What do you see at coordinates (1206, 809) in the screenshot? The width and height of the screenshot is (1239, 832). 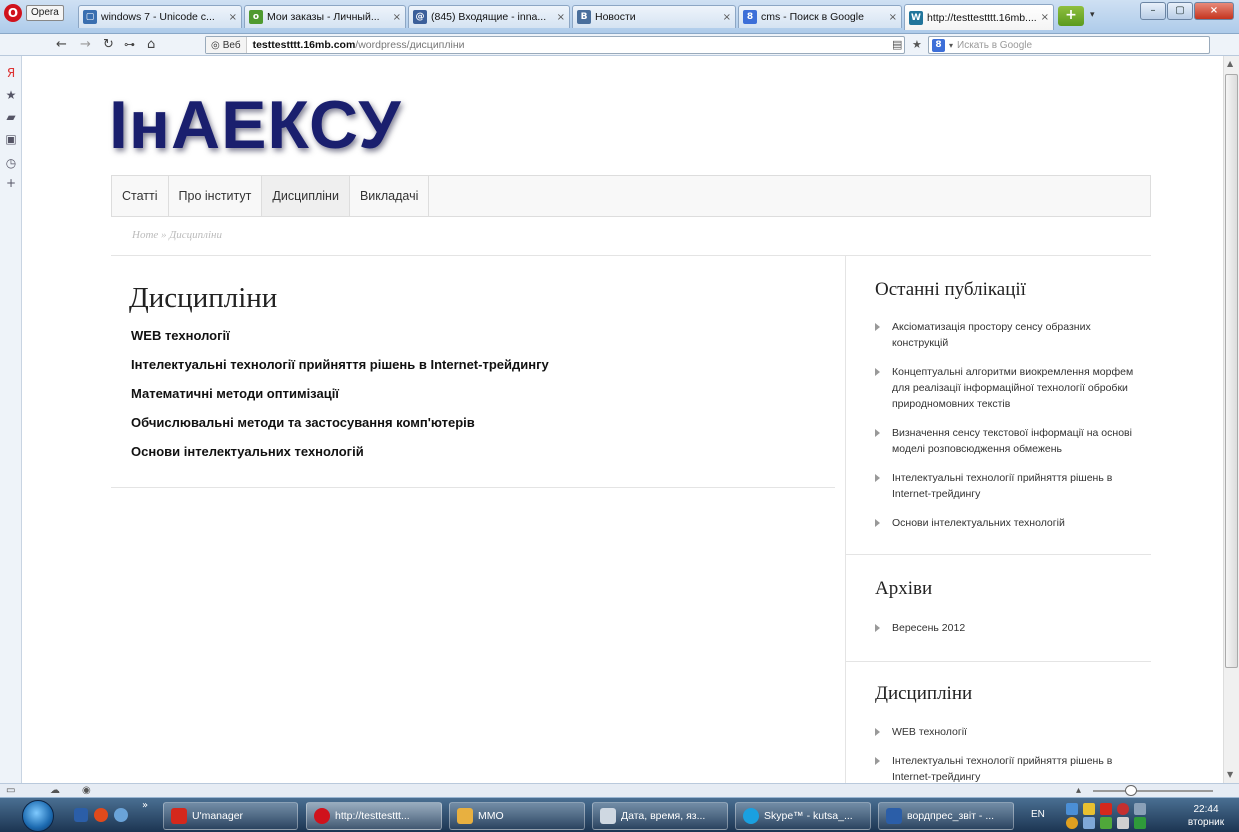 I see `clock-time: 22:44` at bounding box center [1206, 809].